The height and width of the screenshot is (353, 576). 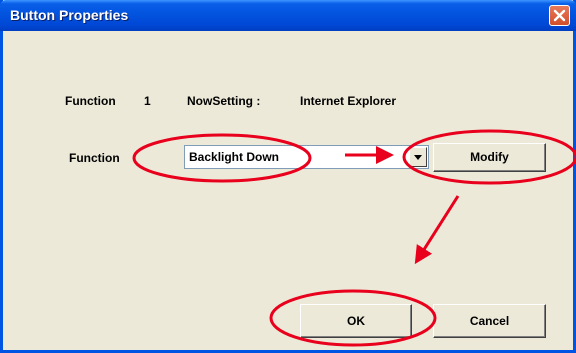 I want to click on chevron-down-icon, so click(x=418, y=157).